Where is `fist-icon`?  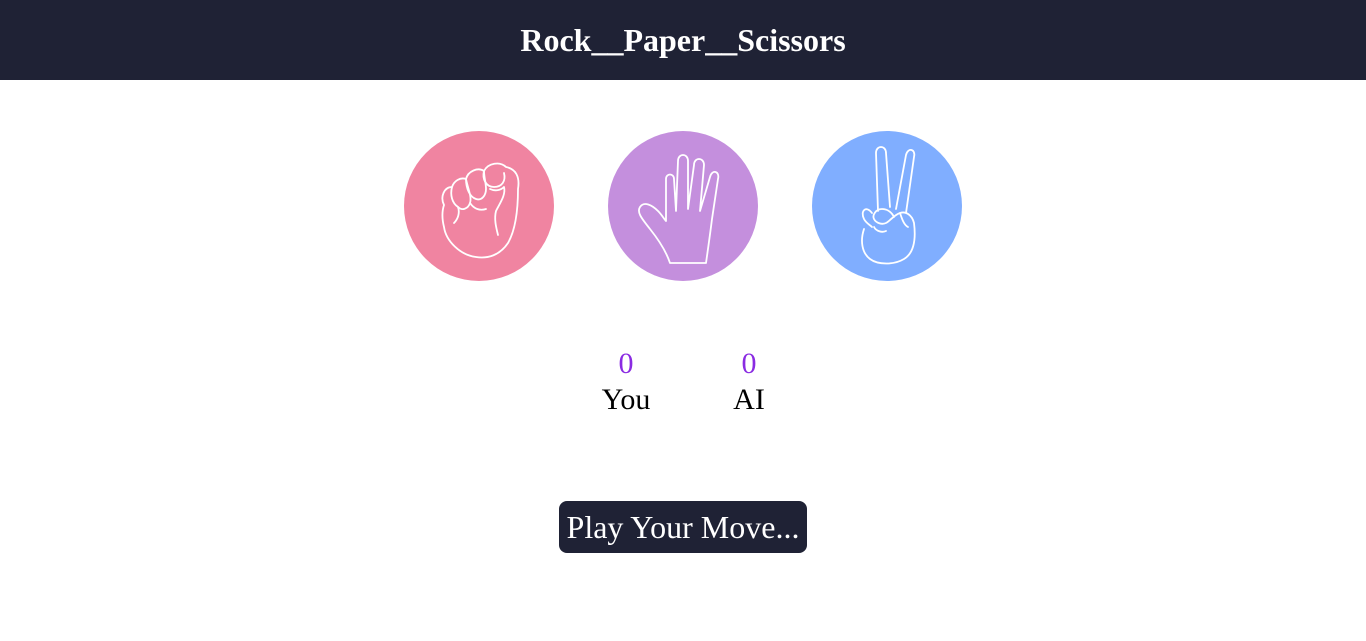 fist-icon is located at coordinates (480, 210).